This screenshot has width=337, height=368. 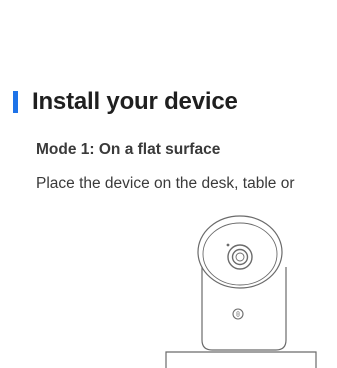 What do you see at coordinates (244, 309) in the screenshot?
I see `camera-body-outline` at bounding box center [244, 309].